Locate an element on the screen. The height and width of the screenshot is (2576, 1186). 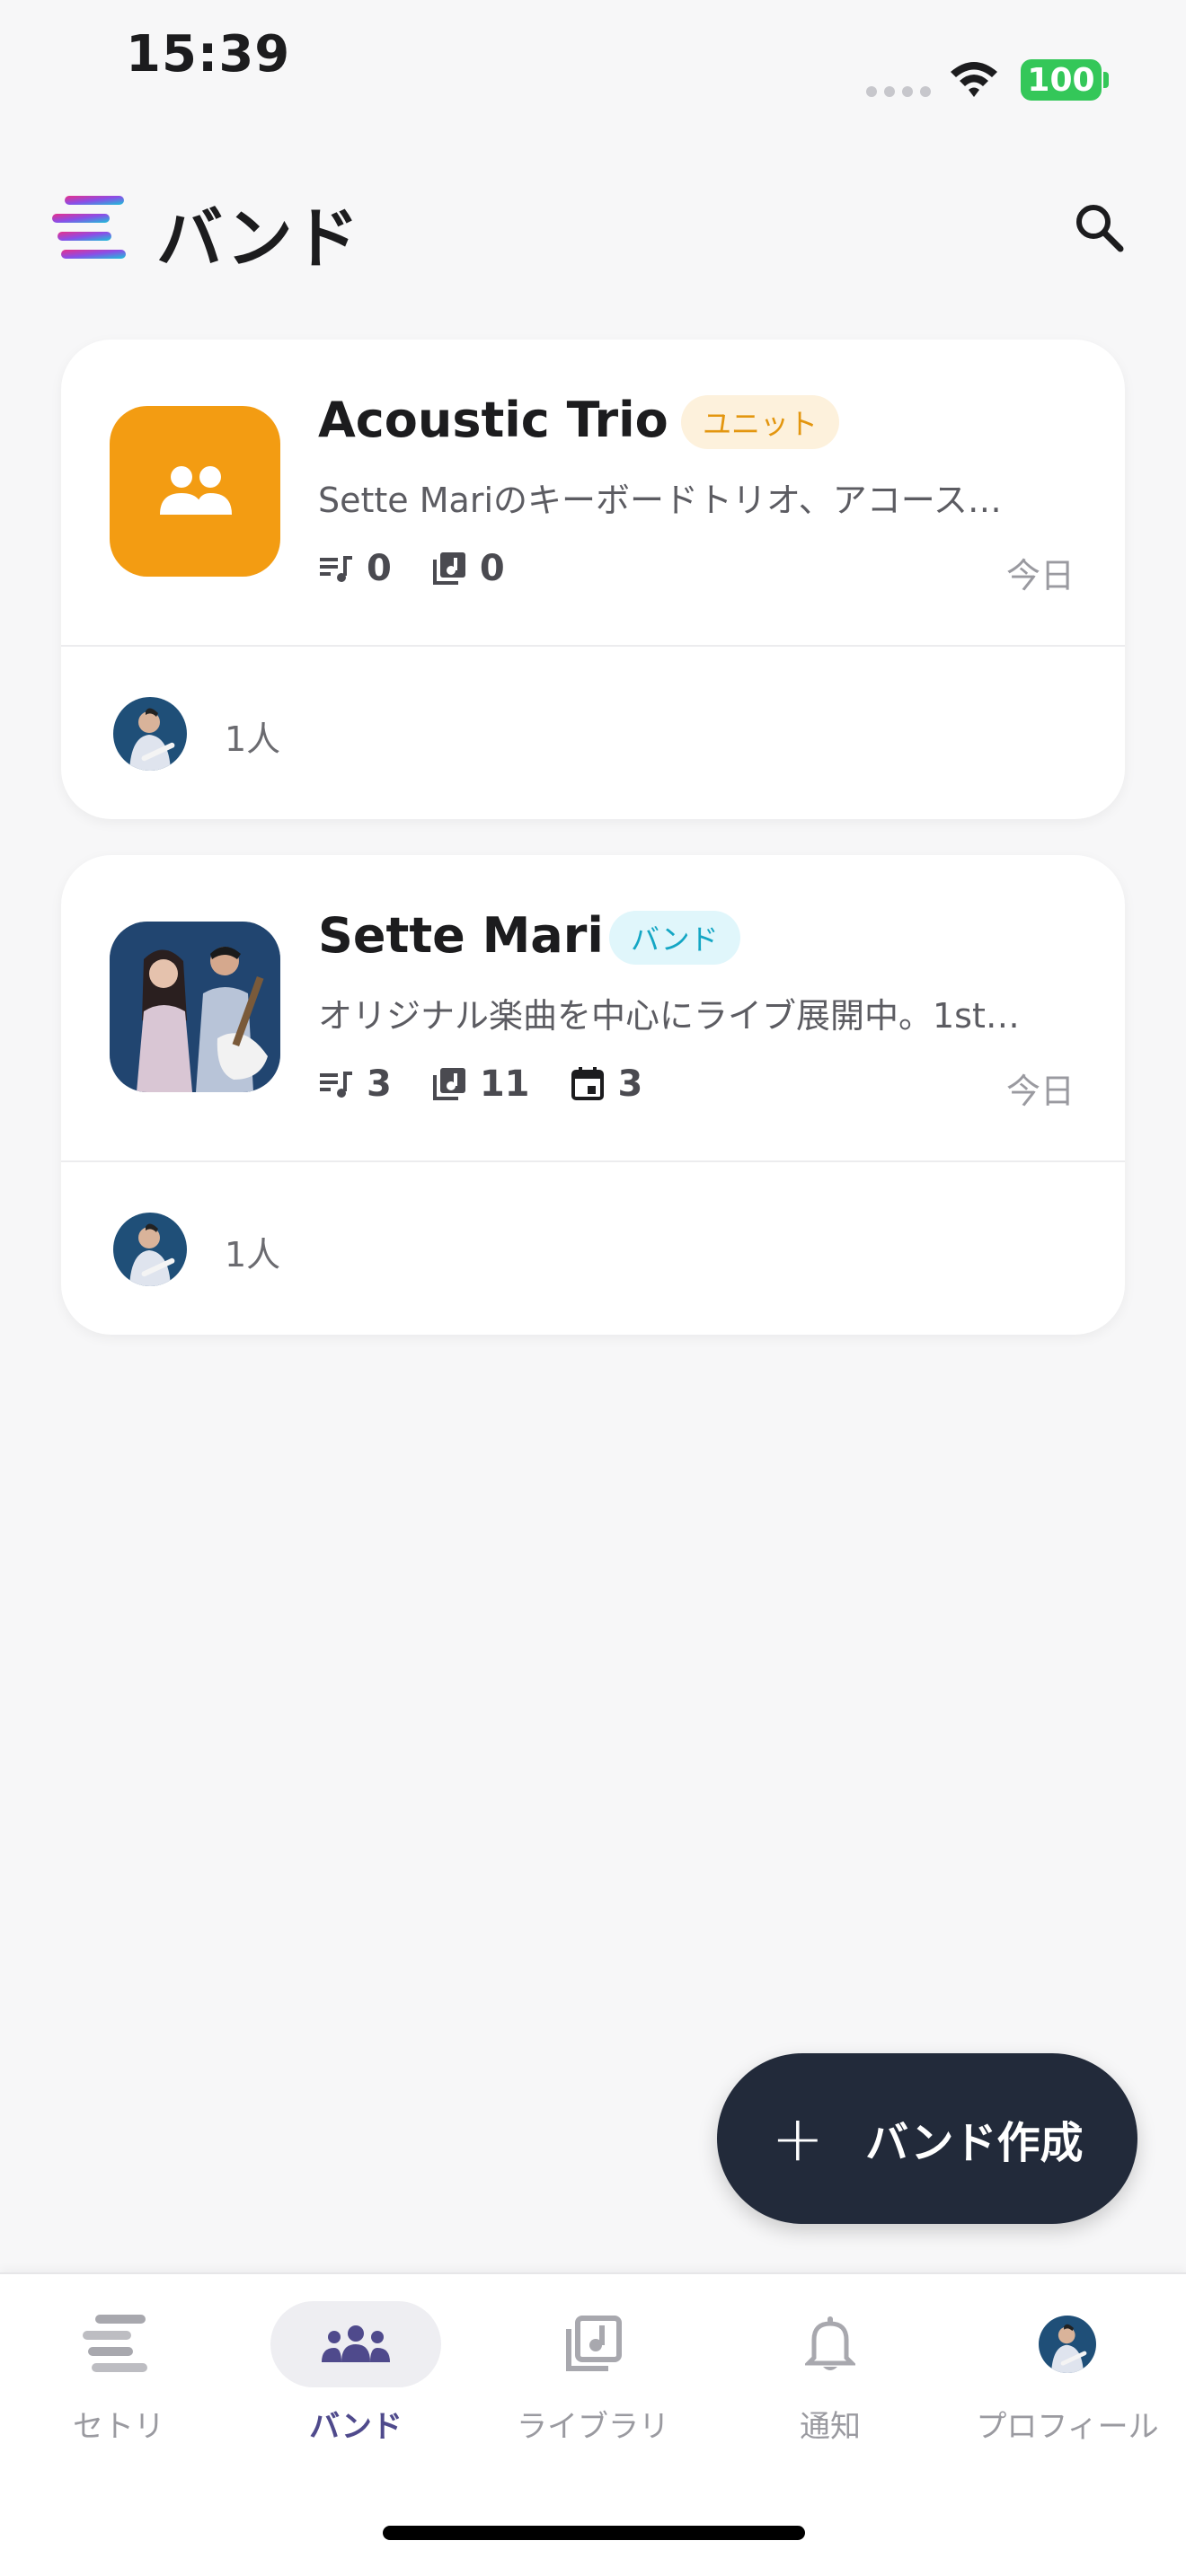
event-count-value: 3 is located at coordinates (630, 1084).